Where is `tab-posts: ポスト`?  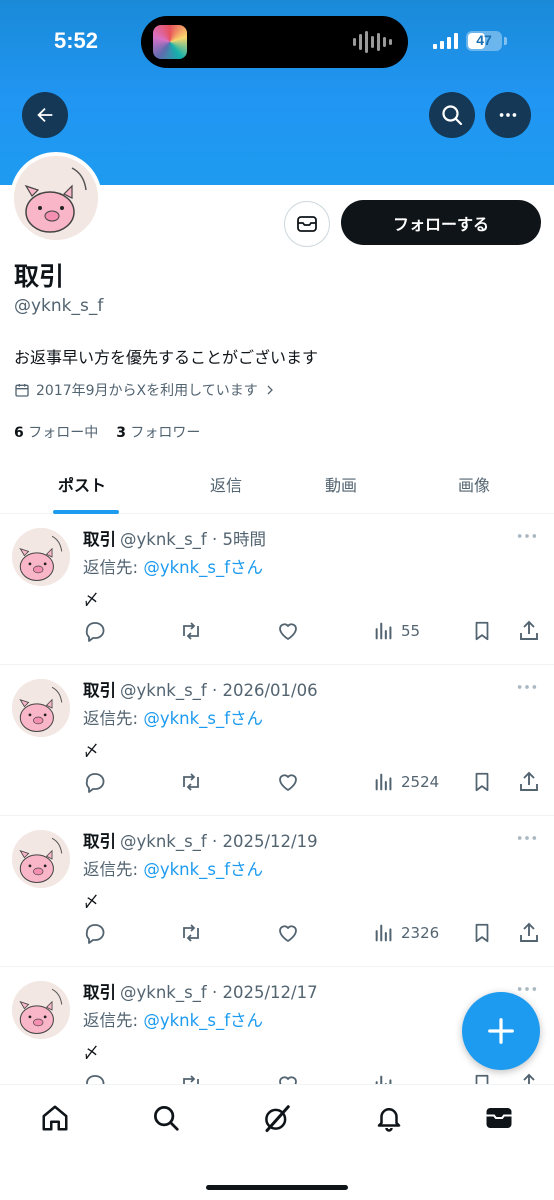
tab-posts: ポスト is located at coordinates (82, 484).